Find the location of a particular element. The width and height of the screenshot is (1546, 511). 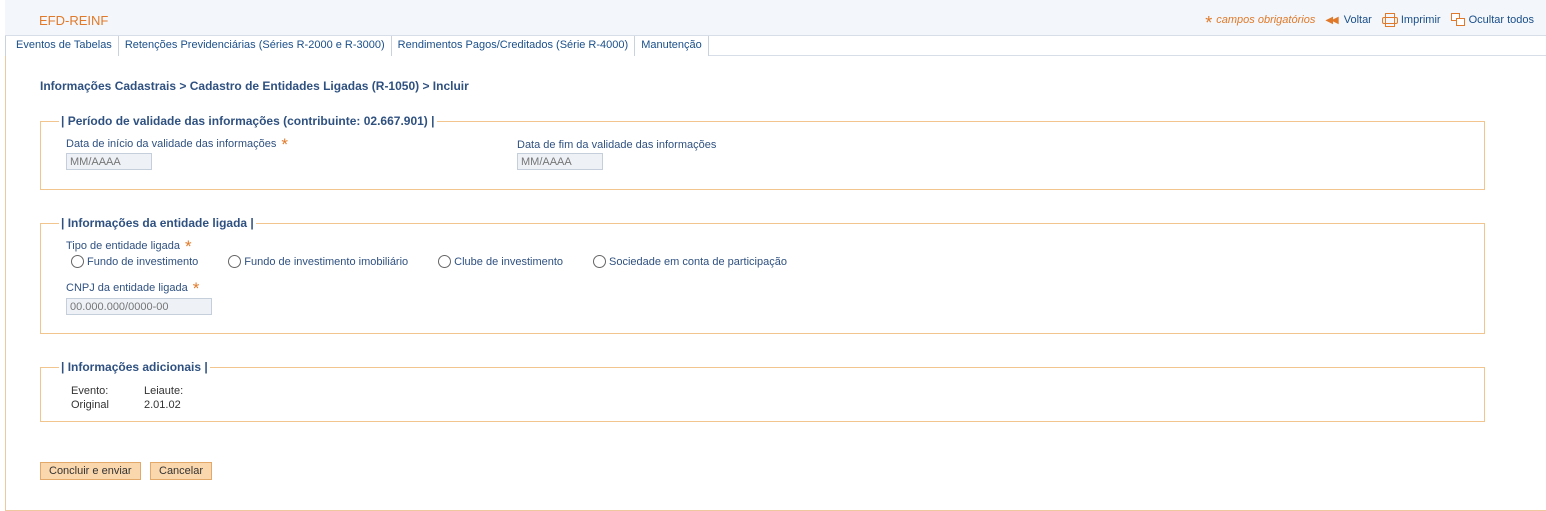

ocultar-todos-label: Ocultar todos is located at coordinates (1501, 20).